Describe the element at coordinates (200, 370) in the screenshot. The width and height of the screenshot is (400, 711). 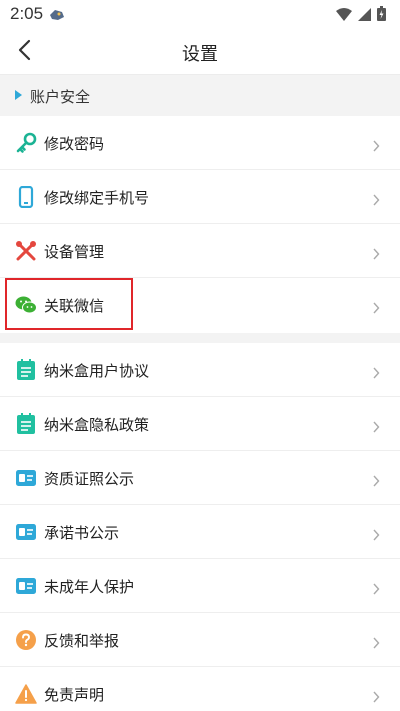
I see `settings-item-user-agreement: 纳米盒用户协议` at that location.